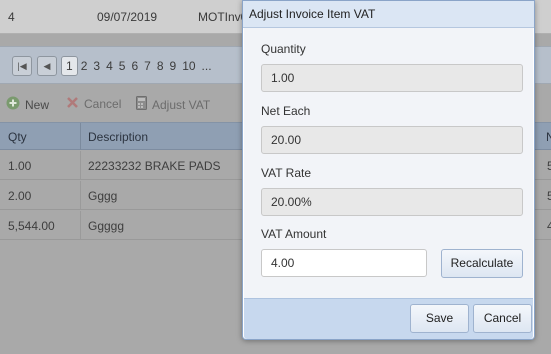  What do you see at coordinates (392, 202) in the screenshot?
I see `vat-rate-field: 20.00%` at bounding box center [392, 202].